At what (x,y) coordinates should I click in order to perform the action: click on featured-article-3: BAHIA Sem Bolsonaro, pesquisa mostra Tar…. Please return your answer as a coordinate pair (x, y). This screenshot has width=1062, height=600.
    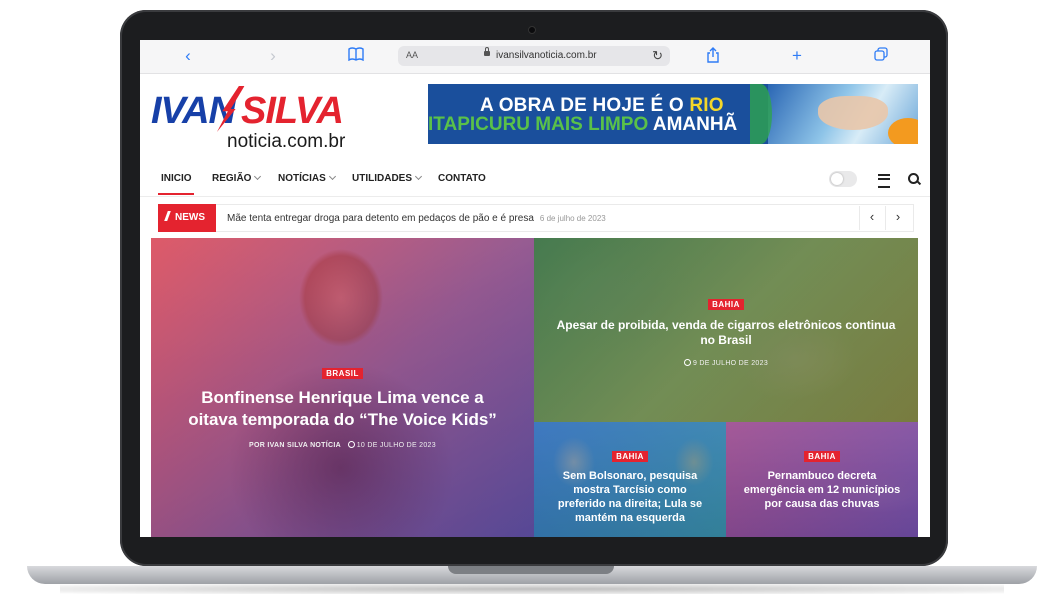
    Looking at the image, I should click on (630, 479).